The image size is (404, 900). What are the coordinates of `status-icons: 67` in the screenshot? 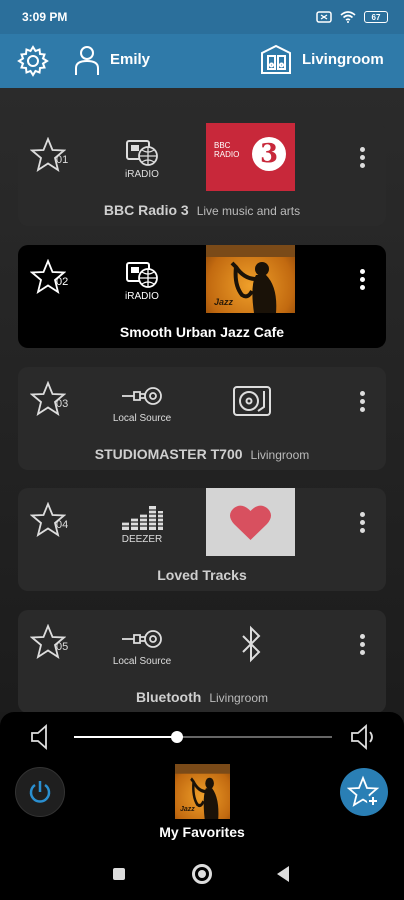 It's located at (352, 17).